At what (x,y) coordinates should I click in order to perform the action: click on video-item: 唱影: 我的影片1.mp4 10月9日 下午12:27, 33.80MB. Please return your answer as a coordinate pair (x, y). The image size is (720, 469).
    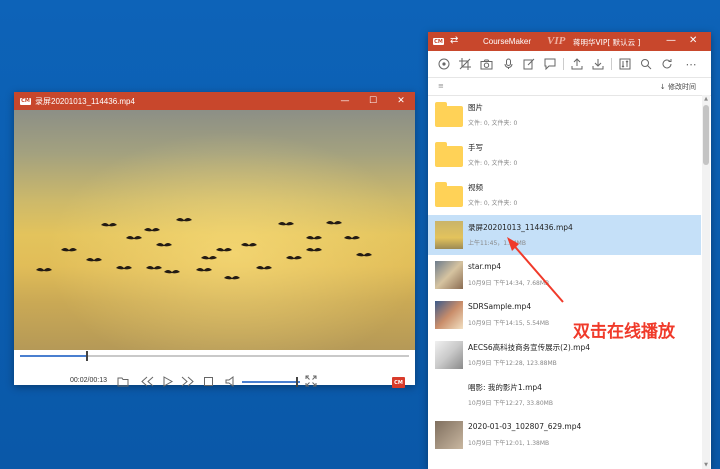
    Looking at the image, I should click on (564, 395).